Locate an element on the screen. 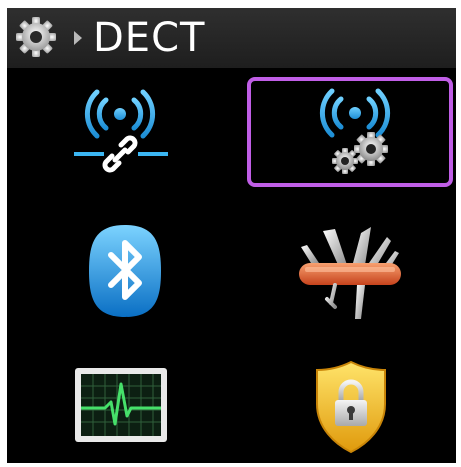  menu-item-diagnostics is located at coordinates (118, 403).